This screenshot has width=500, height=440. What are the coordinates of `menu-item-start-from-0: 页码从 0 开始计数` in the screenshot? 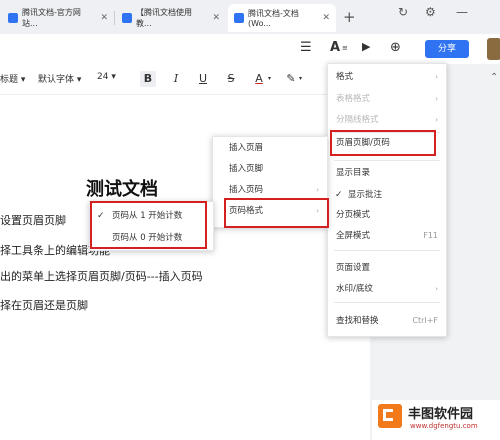 It's located at (151, 238).